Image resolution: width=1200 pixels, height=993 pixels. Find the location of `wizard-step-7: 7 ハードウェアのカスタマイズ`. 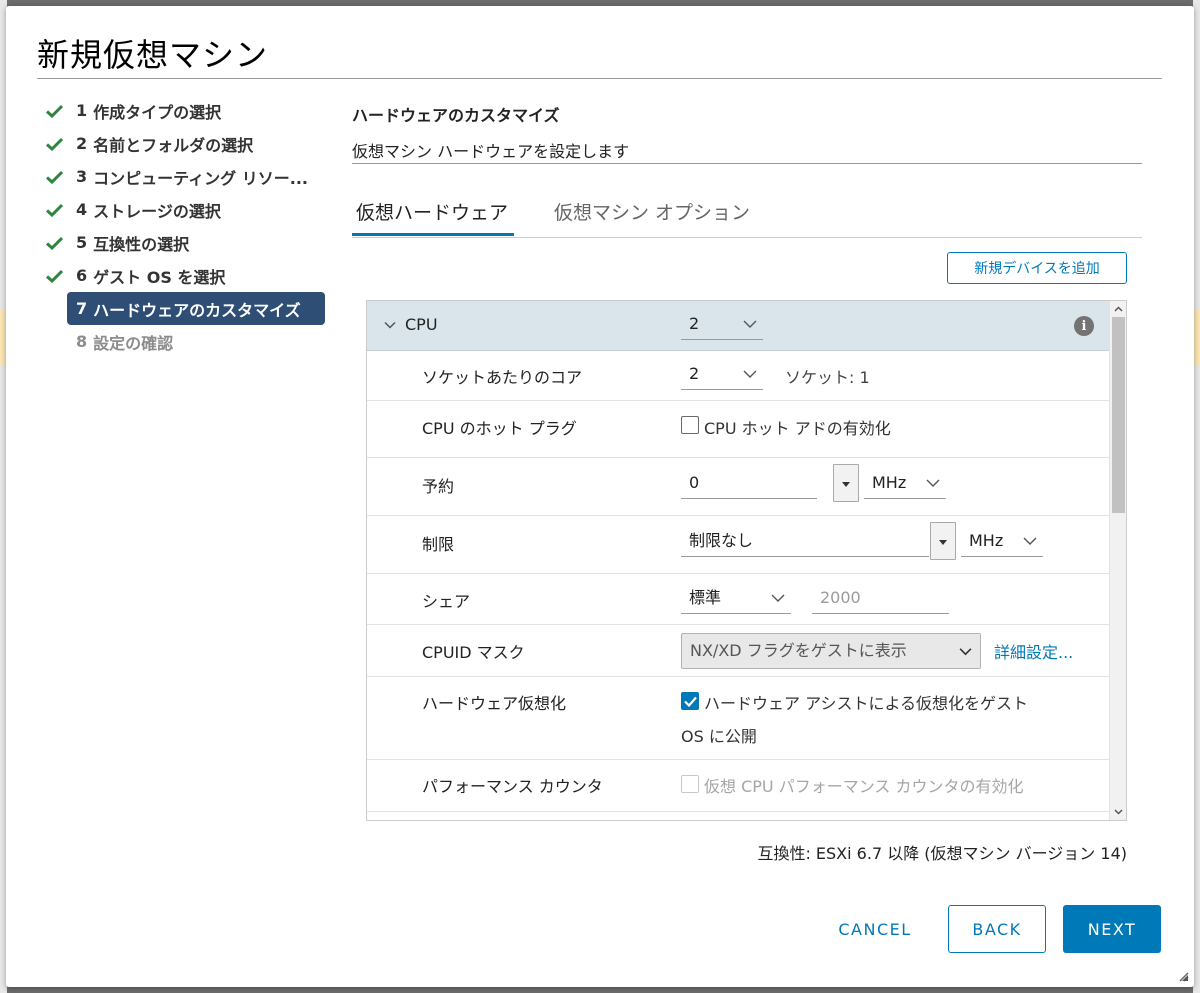

wizard-step-7: 7 ハードウェアのカスタマイズ is located at coordinates (196, 308).